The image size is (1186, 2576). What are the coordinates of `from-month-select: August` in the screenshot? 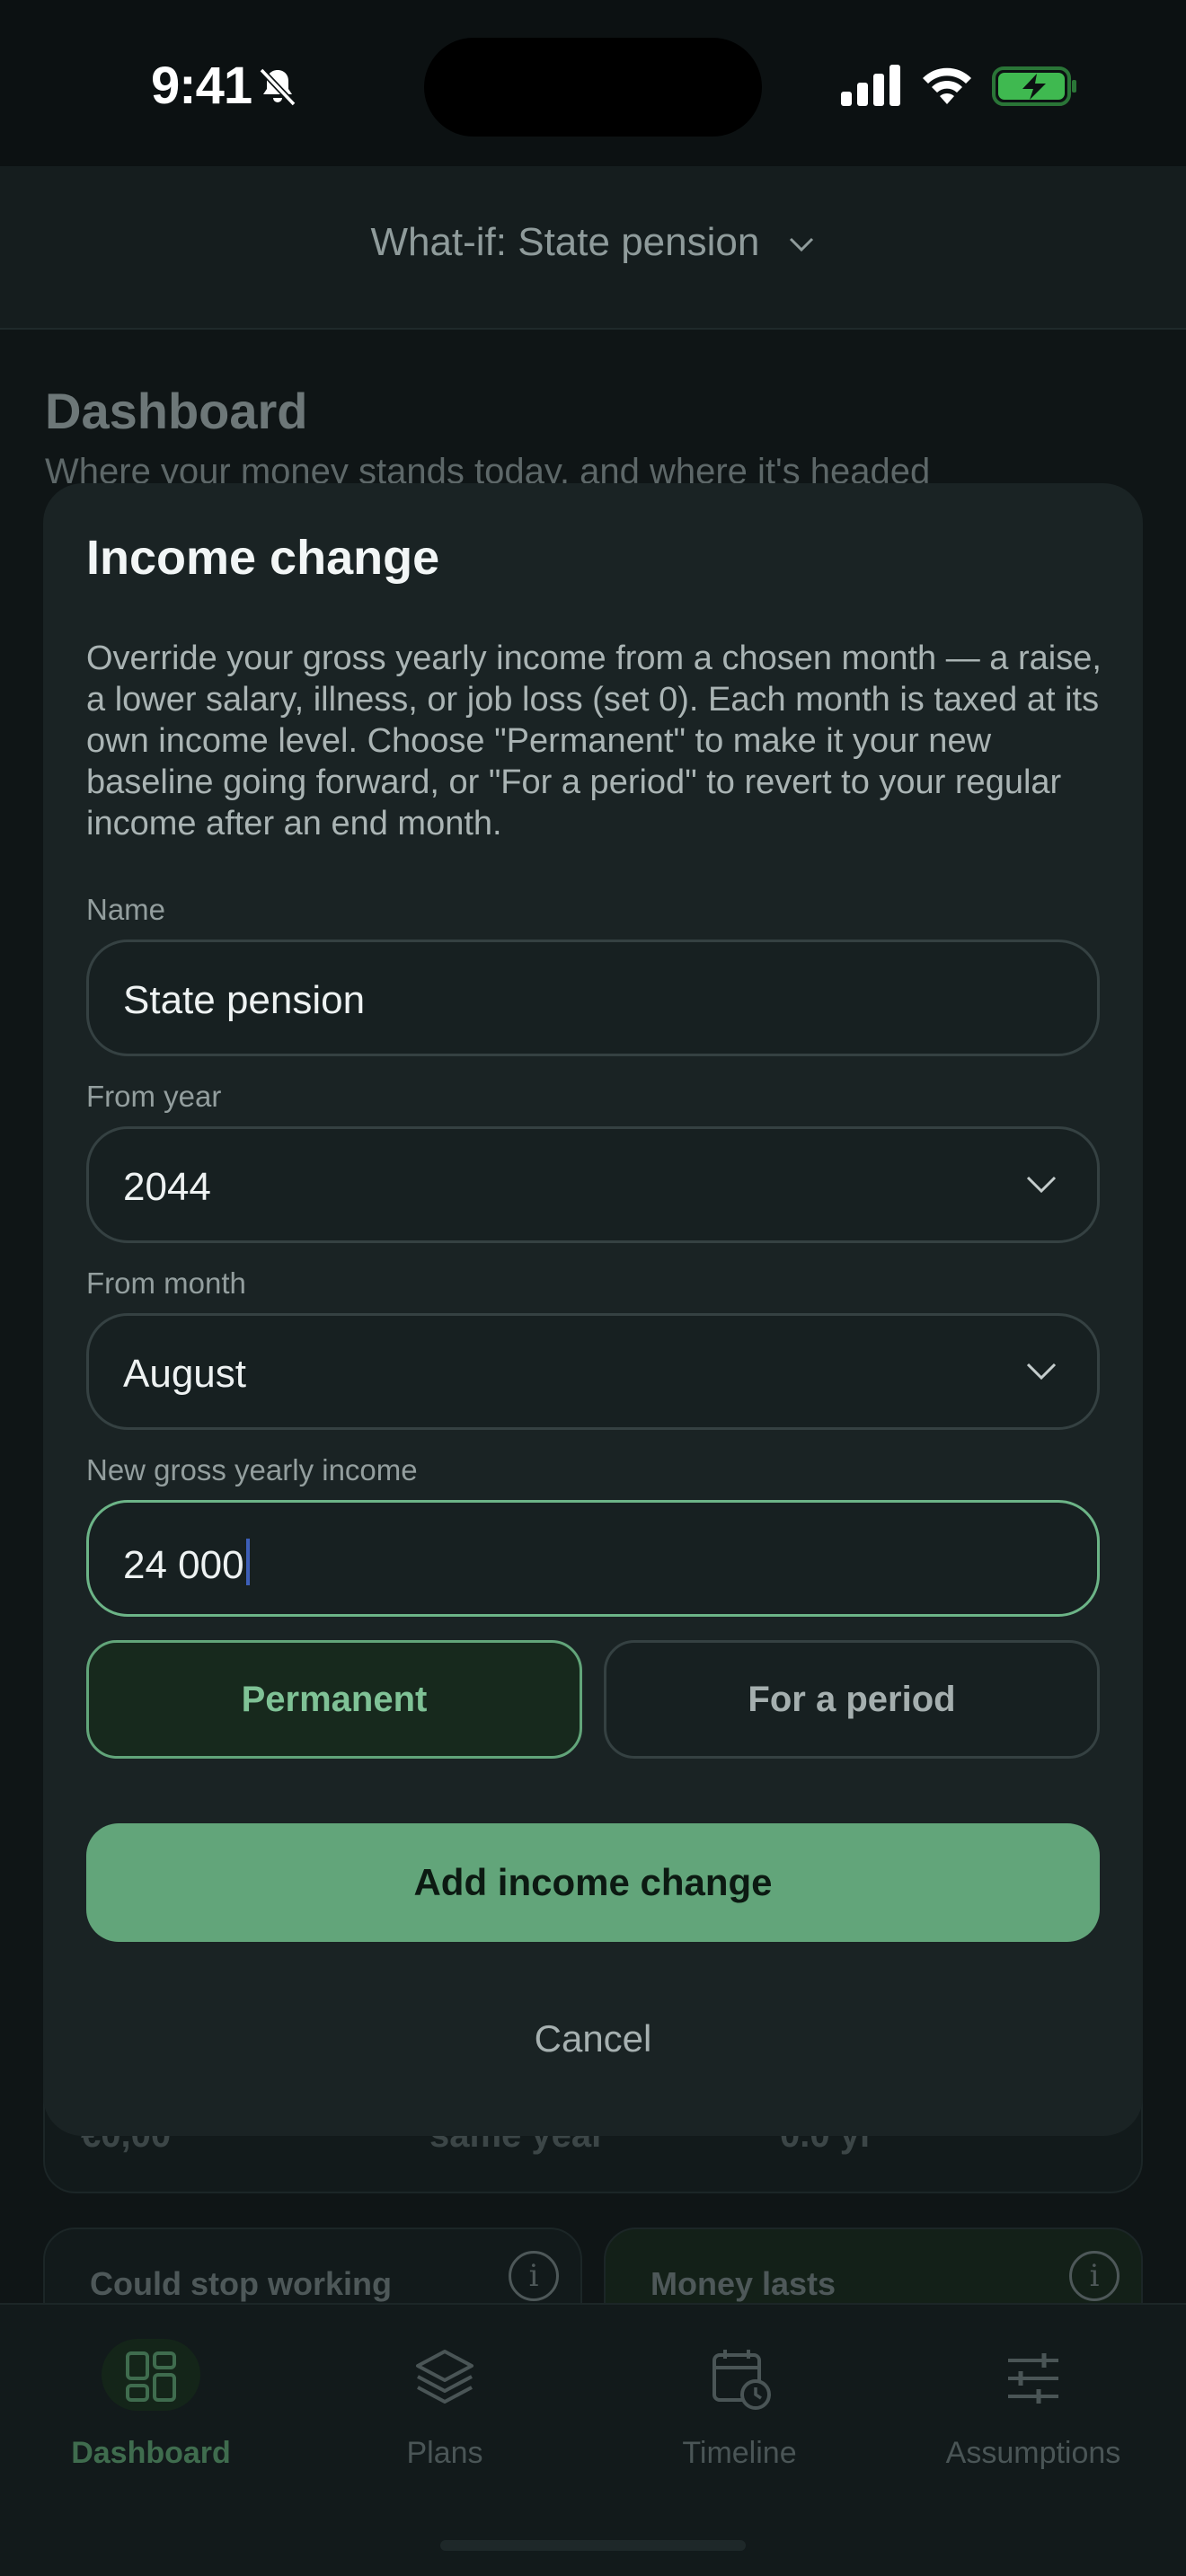 It's located at (593, 1371).